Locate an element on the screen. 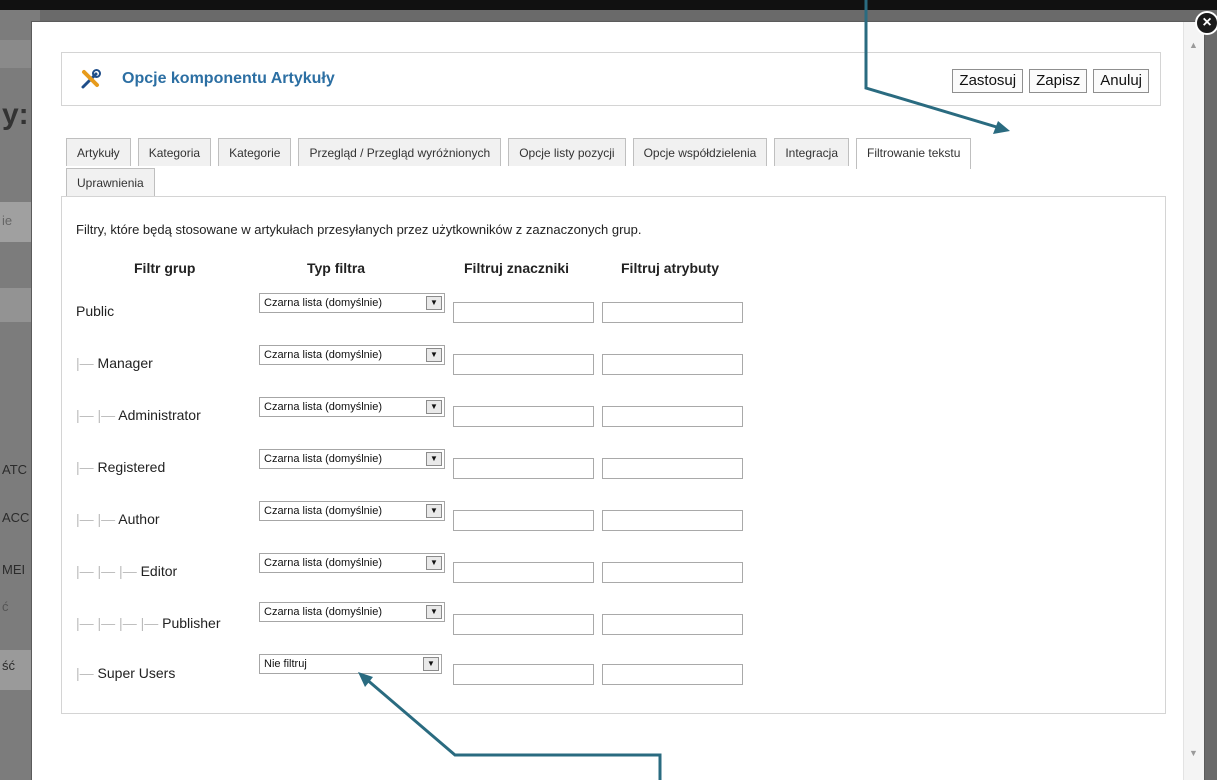 The width and height of the screenshot is (1217, 780). group-label-super-users: |— Super Users is located at coordinates (125, 673).